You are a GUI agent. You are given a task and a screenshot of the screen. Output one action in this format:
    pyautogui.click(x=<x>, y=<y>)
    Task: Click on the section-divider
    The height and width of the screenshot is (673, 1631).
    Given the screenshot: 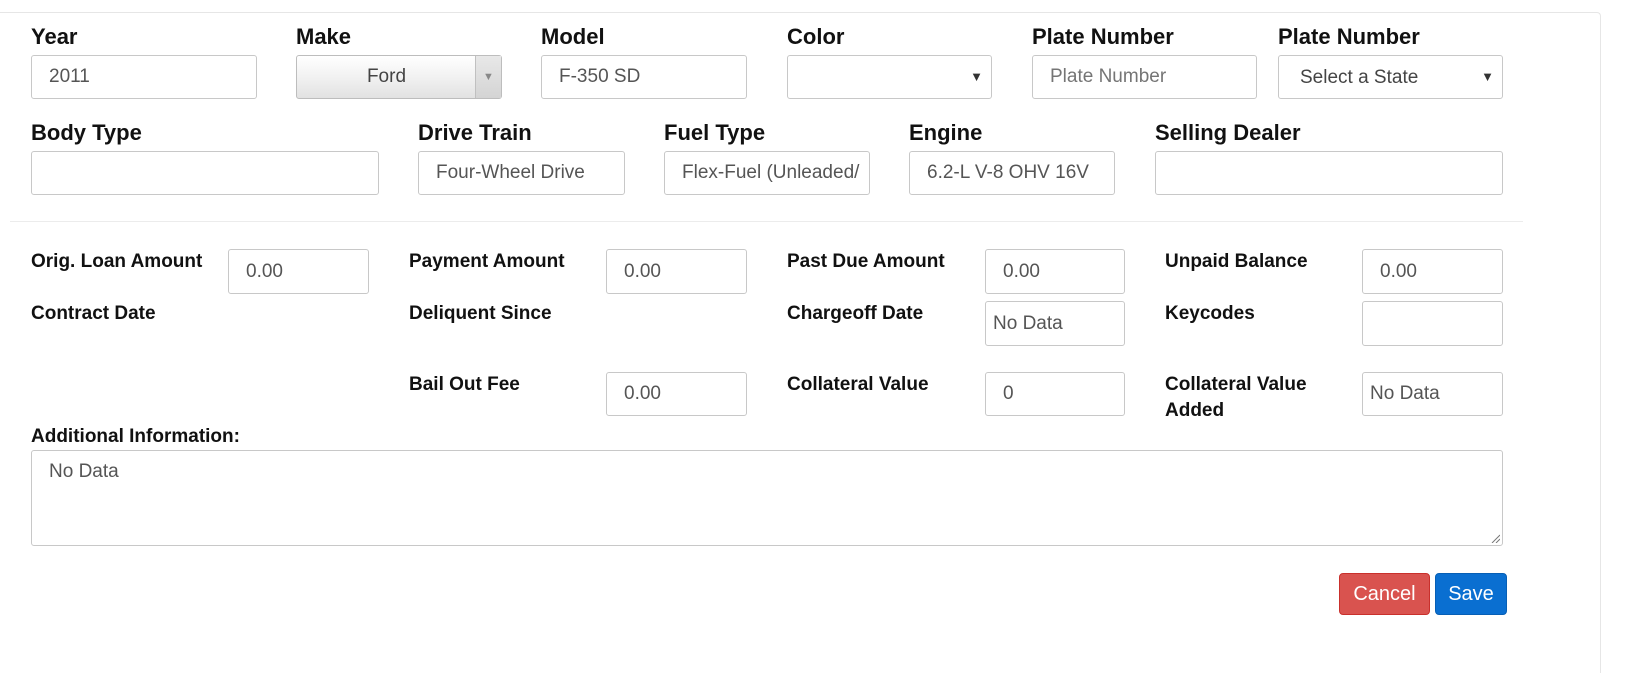 What is the action you would take?
    pyautogui.click(x=766, y=221)
    